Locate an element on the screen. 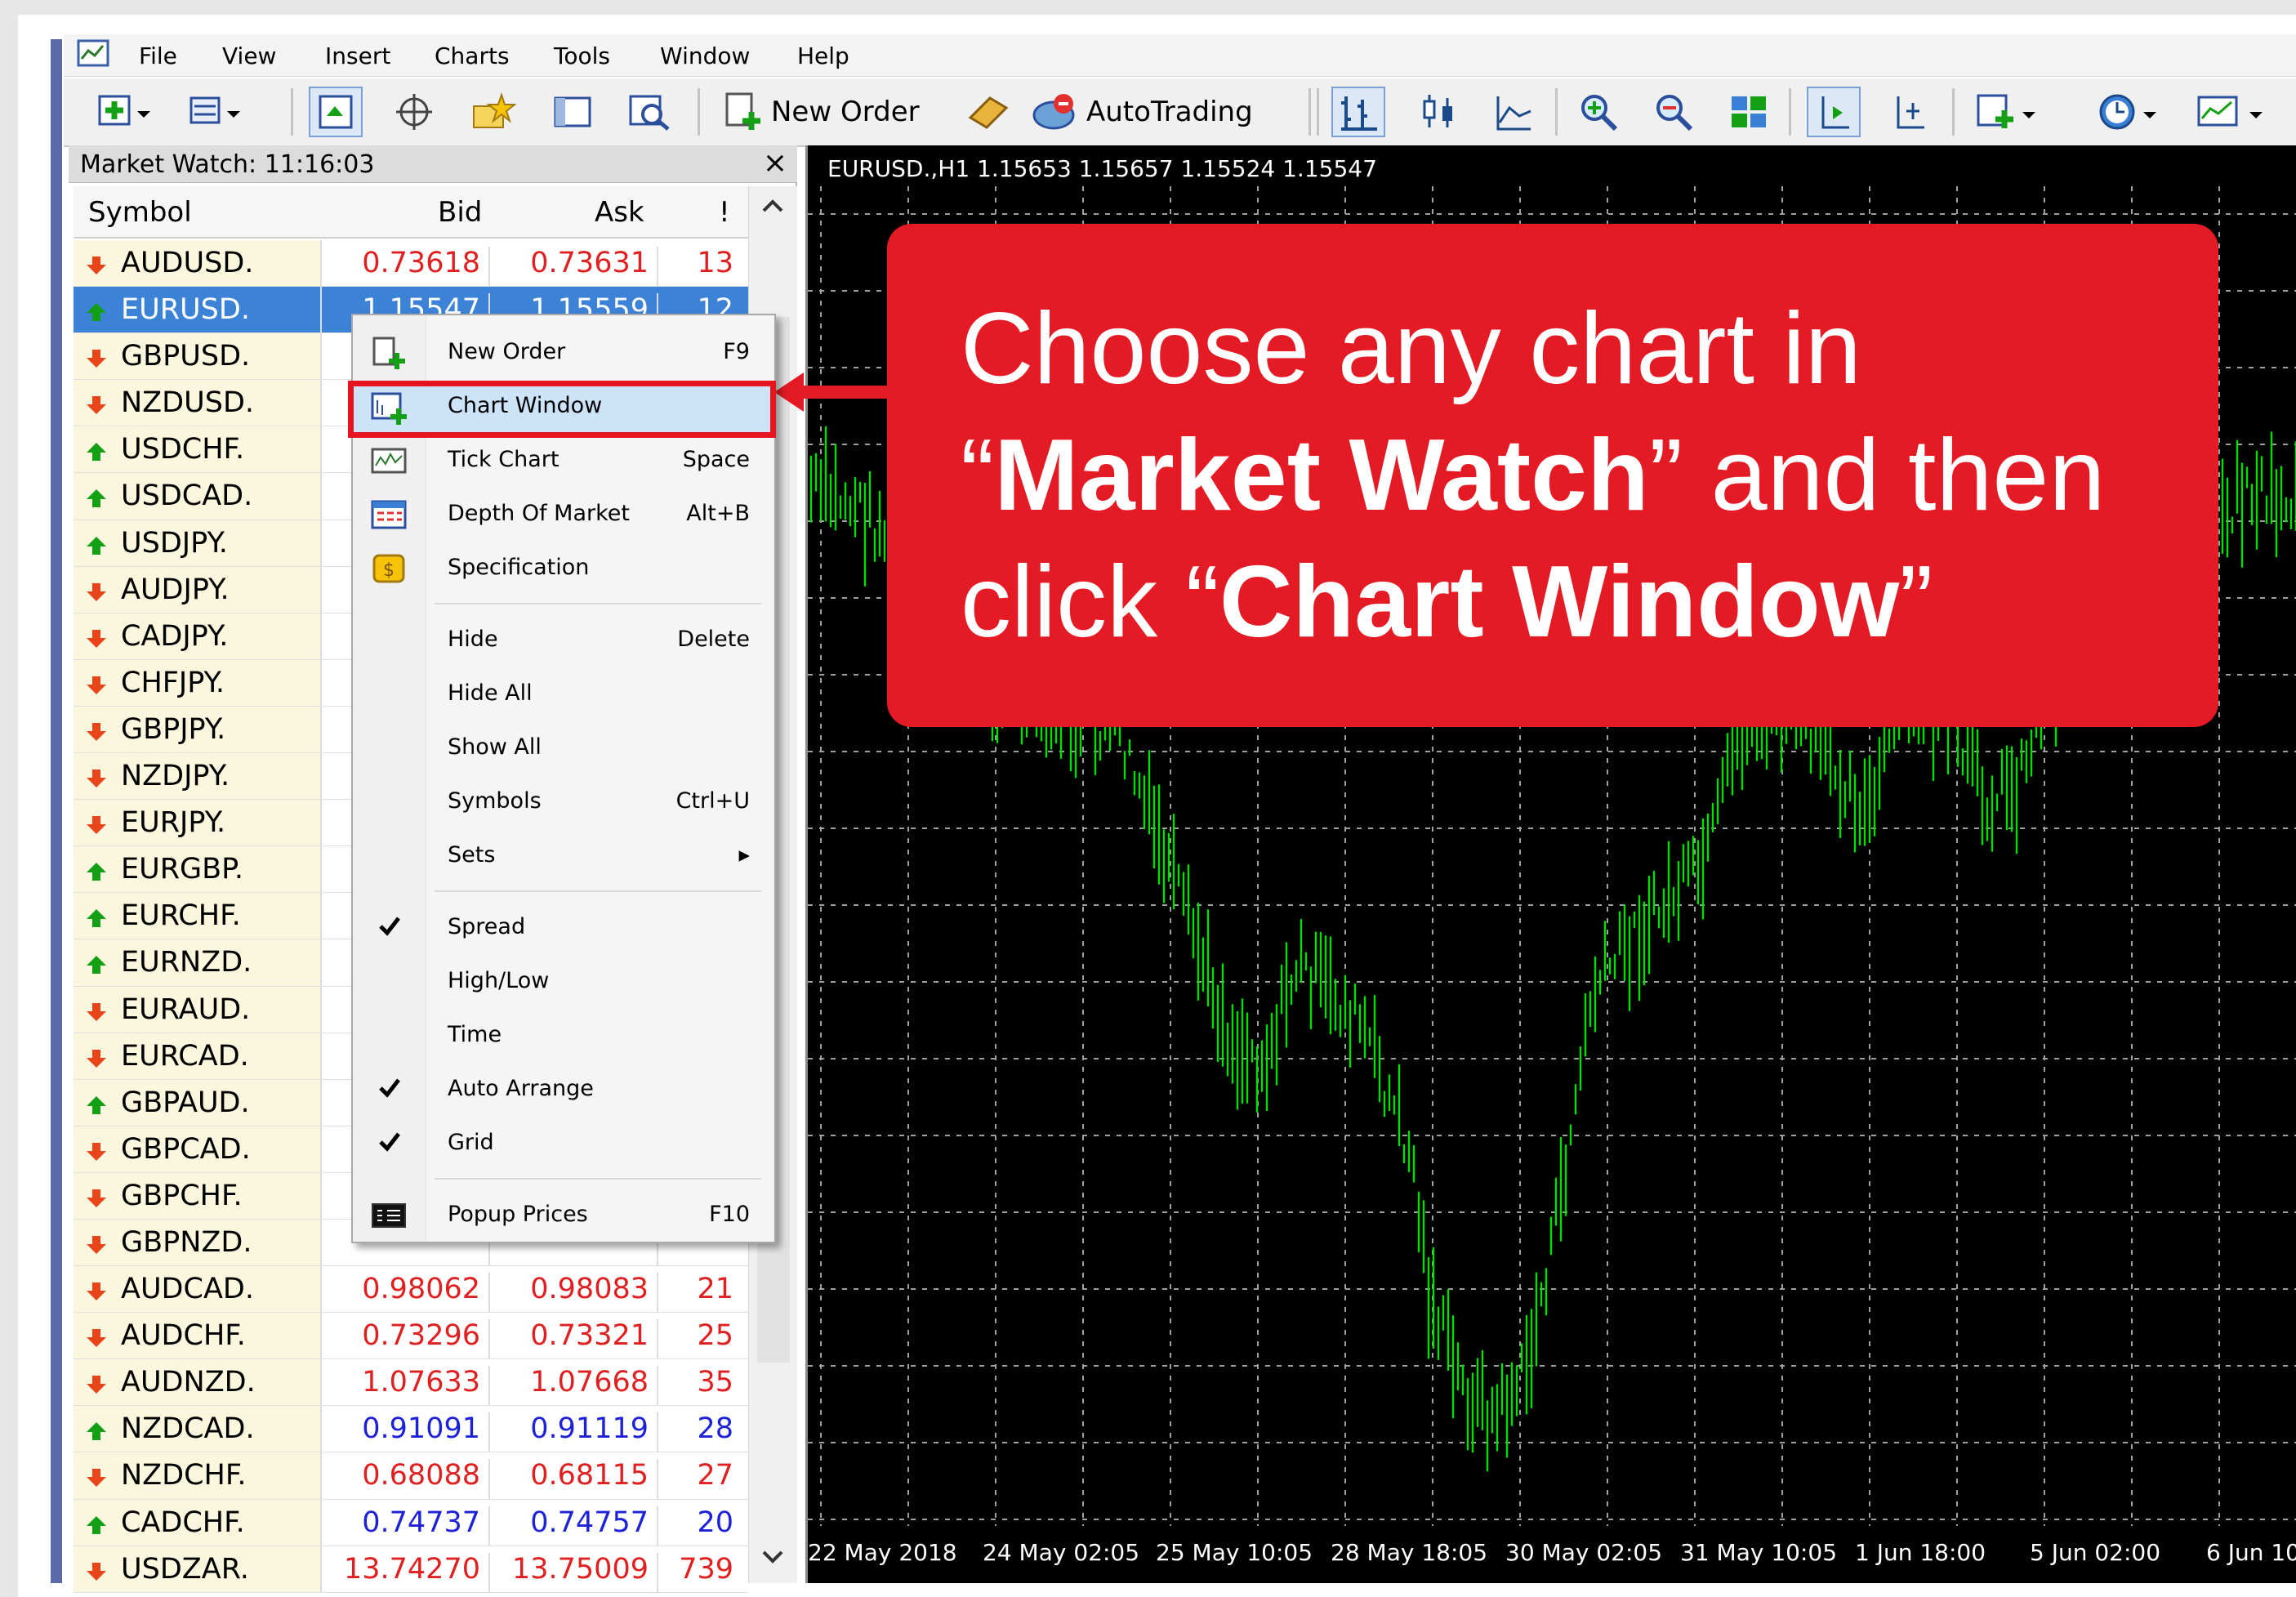  menu-item-high-low: High/Low is located at coordinates (563, 982).